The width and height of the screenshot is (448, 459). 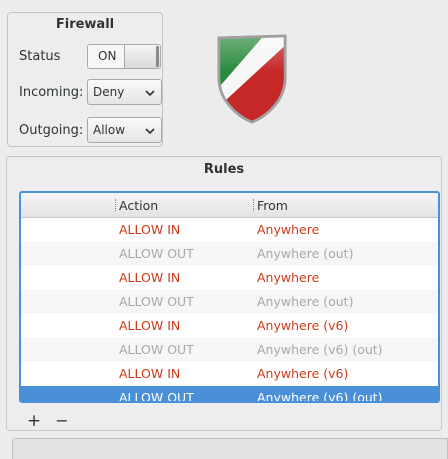 I want to click on add-rule-button: +, so click(x=34, y=421).